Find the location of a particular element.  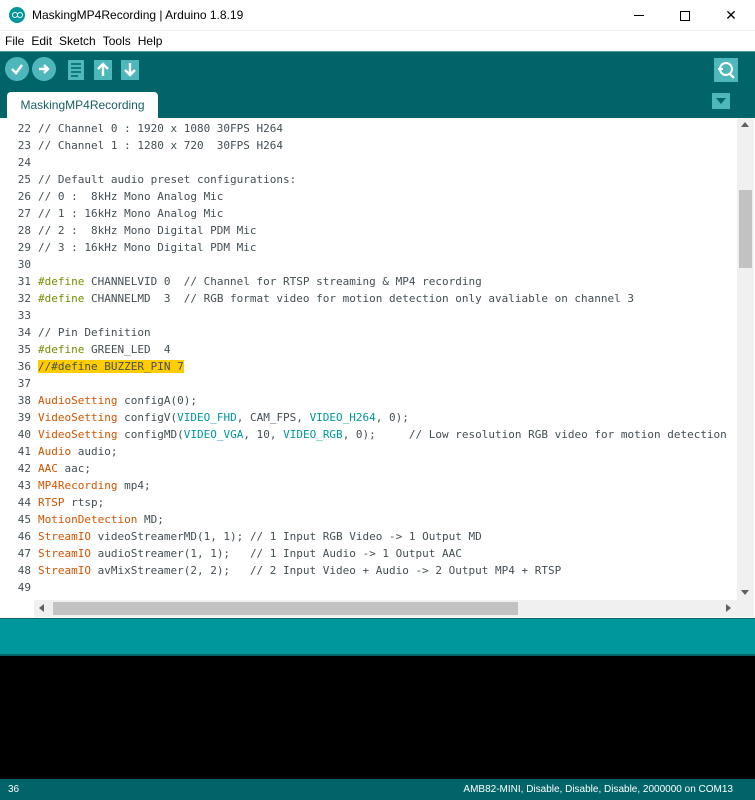

code-line: // Pin Definition is located at coordinates (388, 332).